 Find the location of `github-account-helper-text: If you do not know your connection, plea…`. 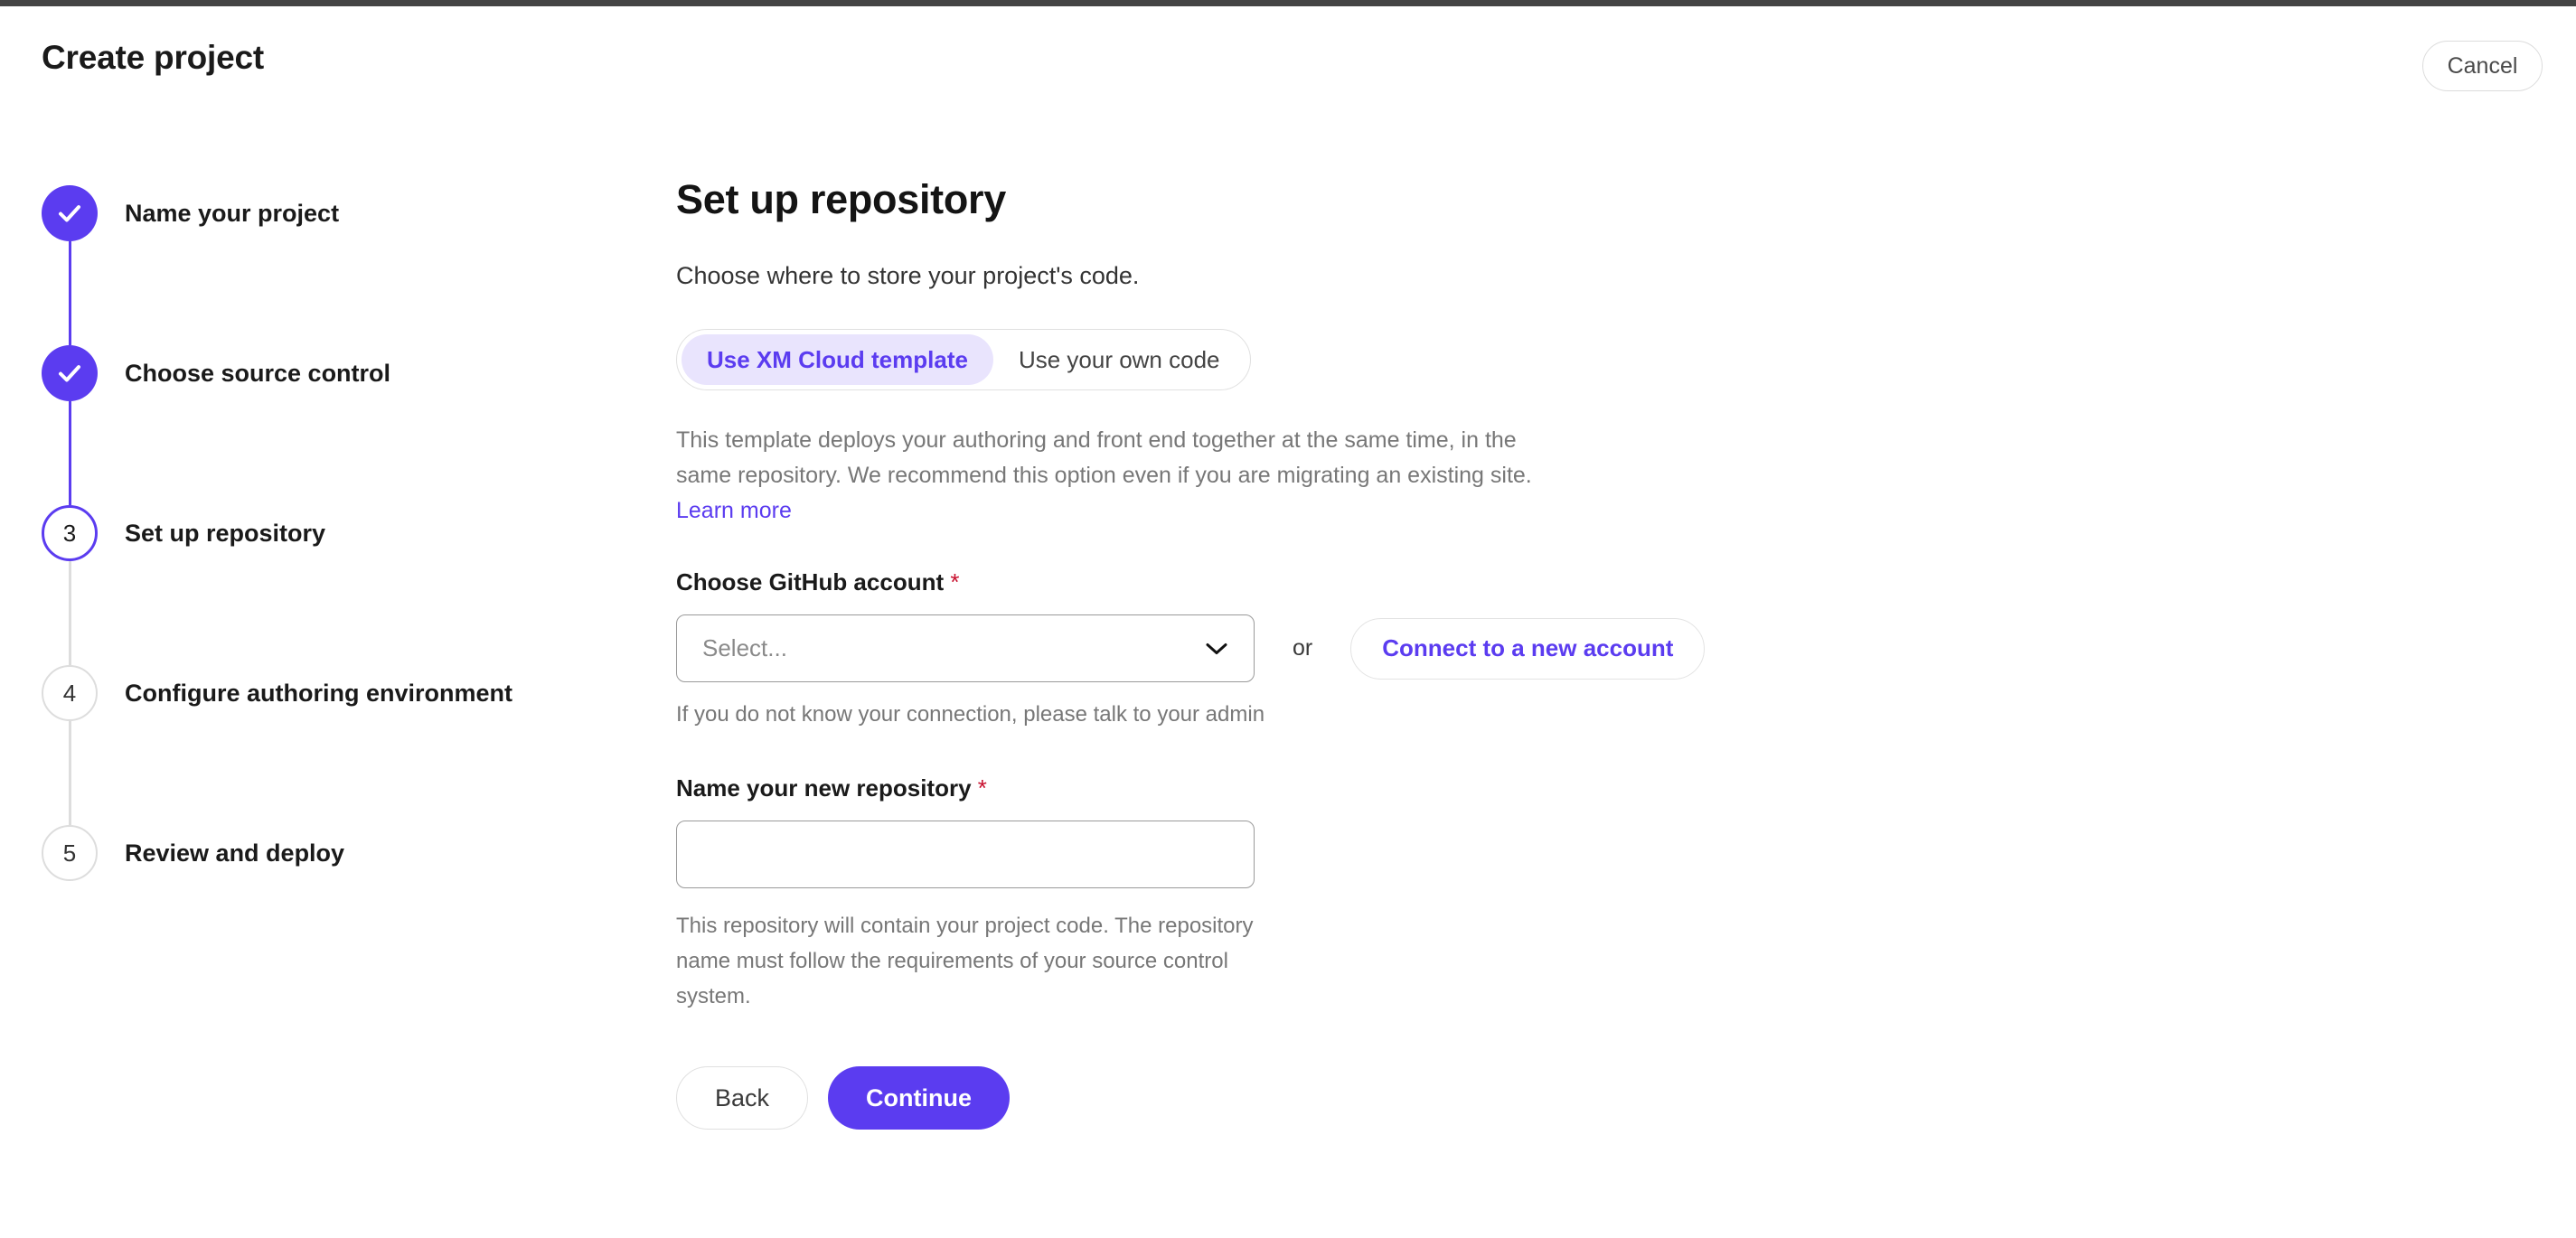

github-account-helper-text: If you do not know your connection, plea… is located at coordinates (970, 714).